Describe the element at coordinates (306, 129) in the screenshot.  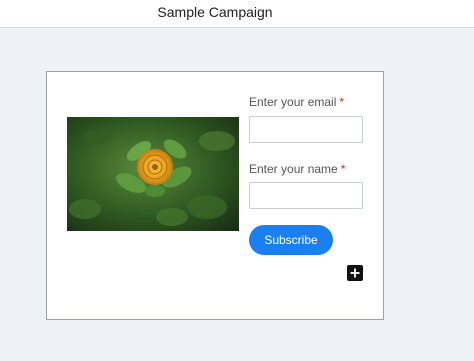
I see `email-input` at that location.